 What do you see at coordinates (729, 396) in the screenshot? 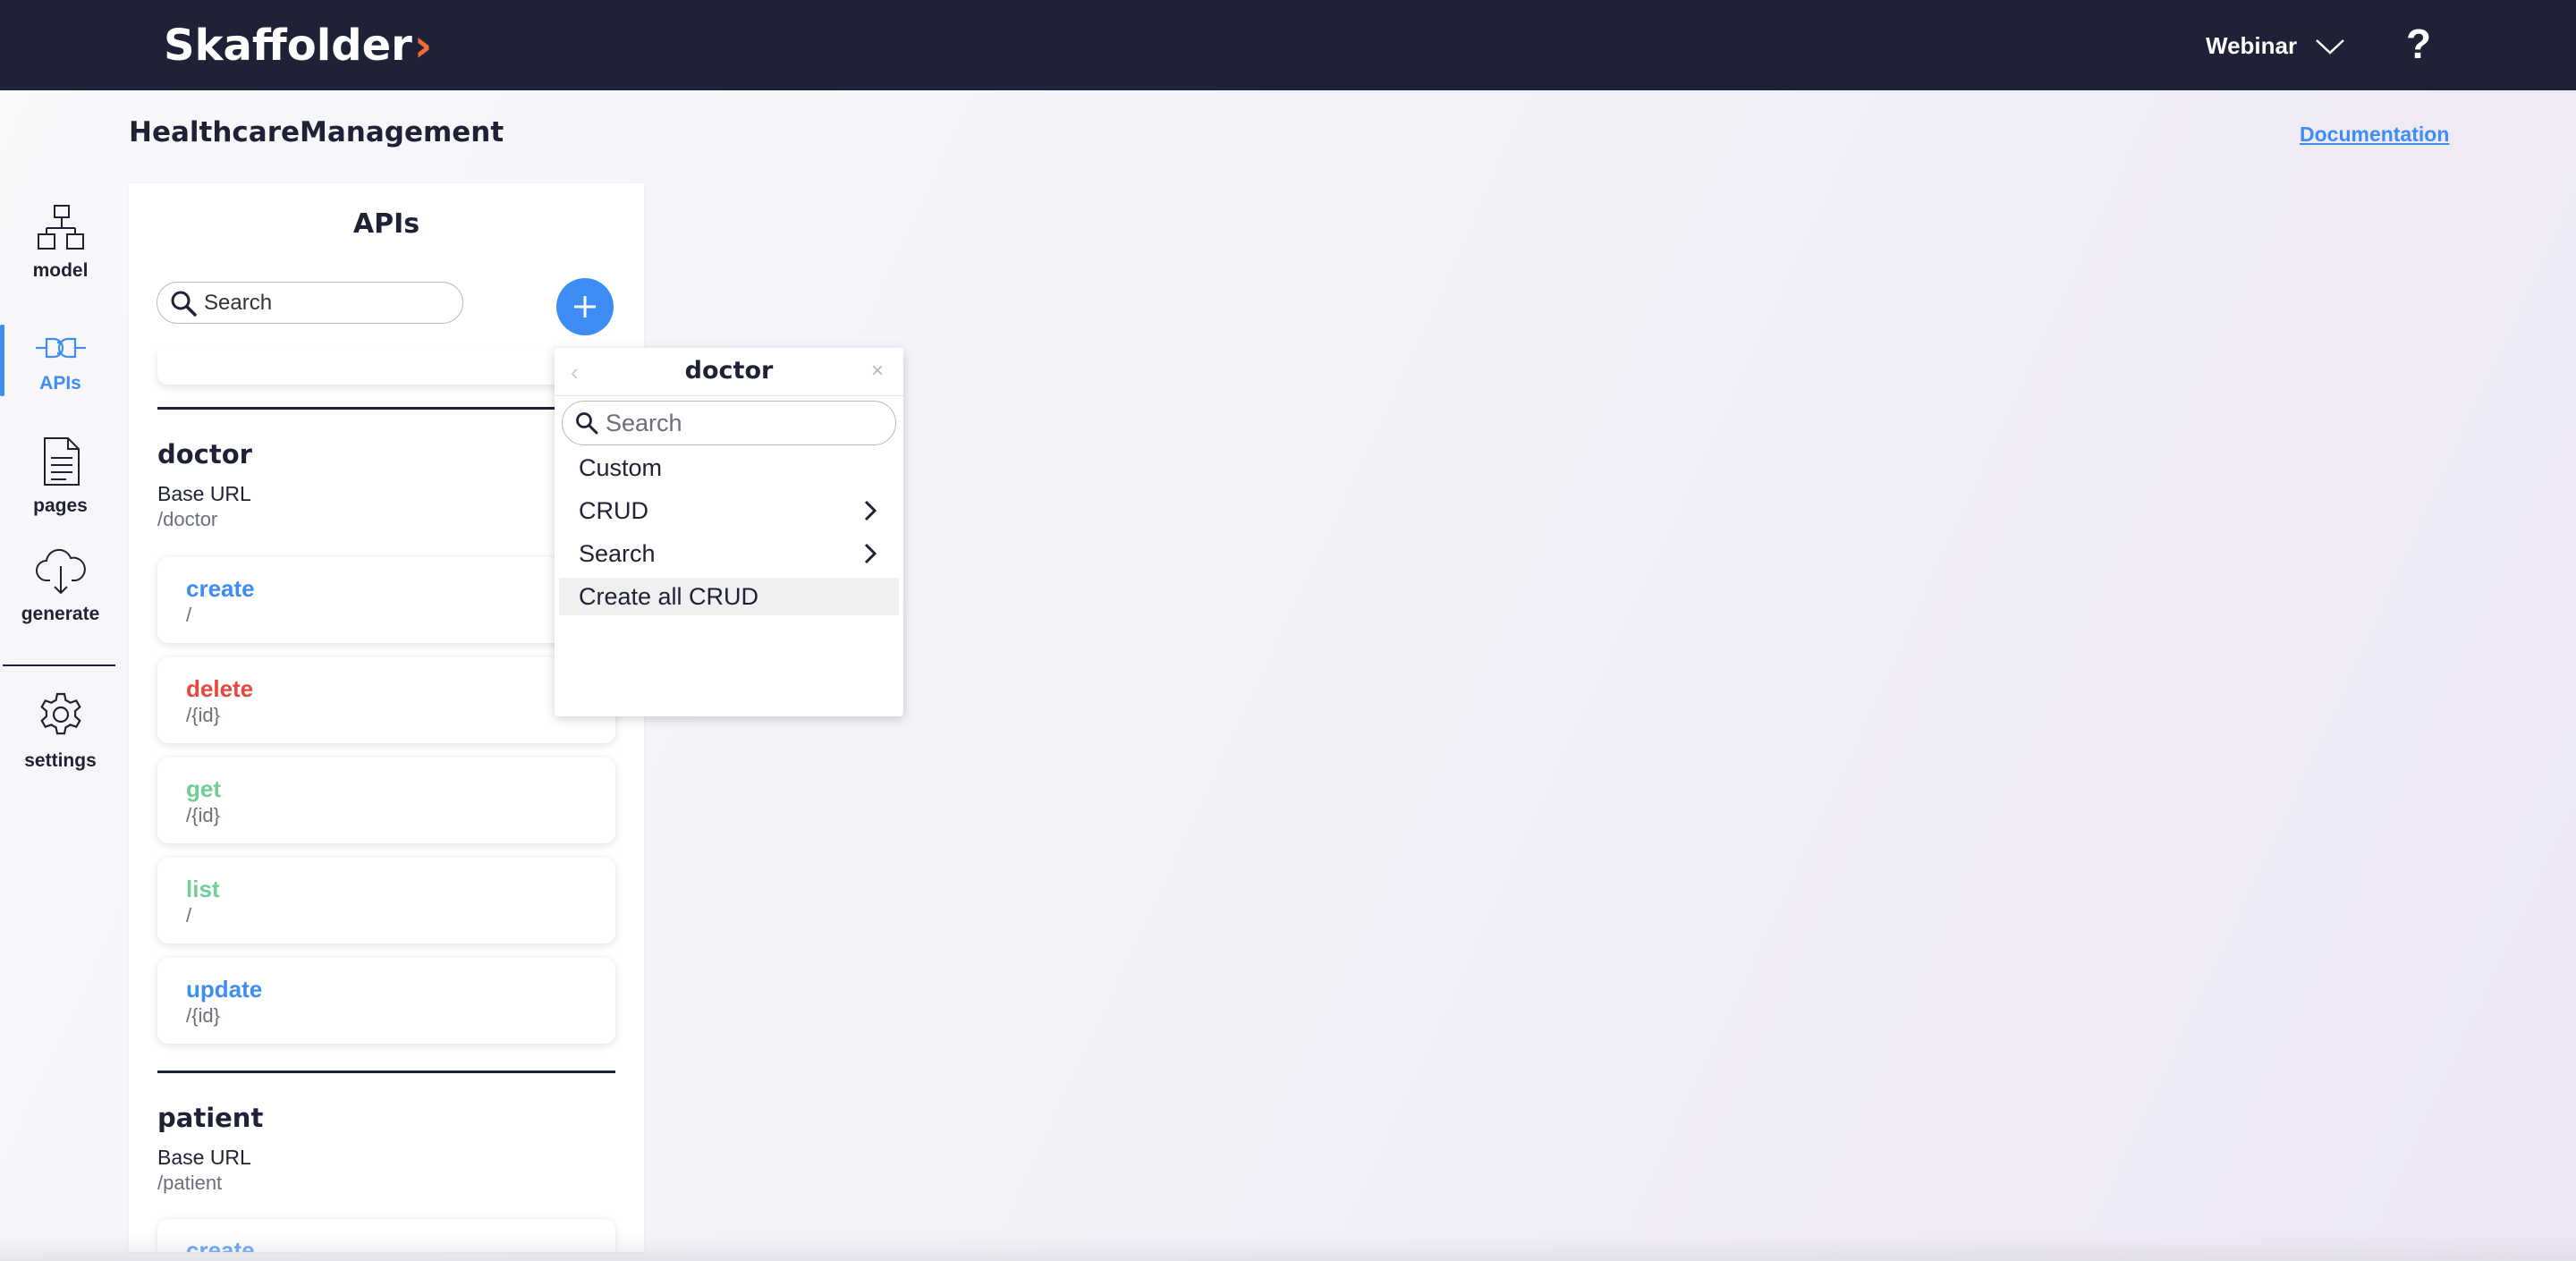
I see `dropdown-divider` at bounding box center [729, 396].